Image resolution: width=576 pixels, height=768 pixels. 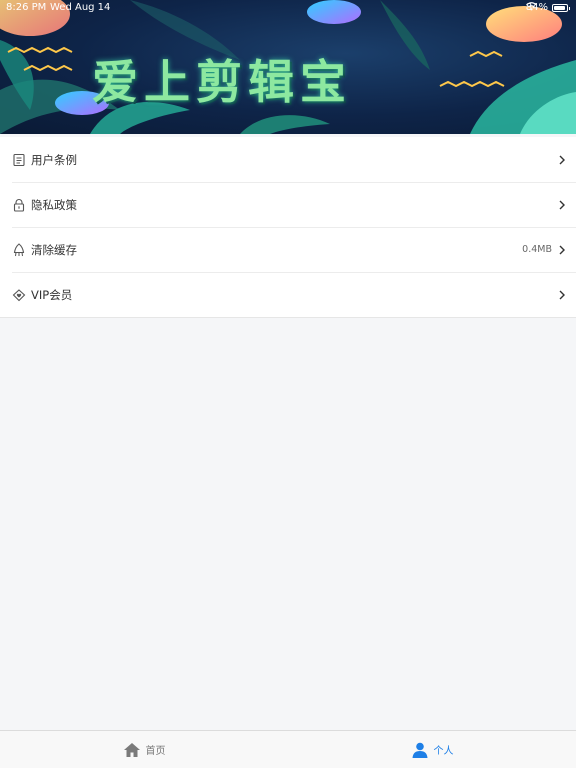 What do you see at coordinates (131, 749) in the screenshot?
I see `home-icon` at bounding box center [131, 749].